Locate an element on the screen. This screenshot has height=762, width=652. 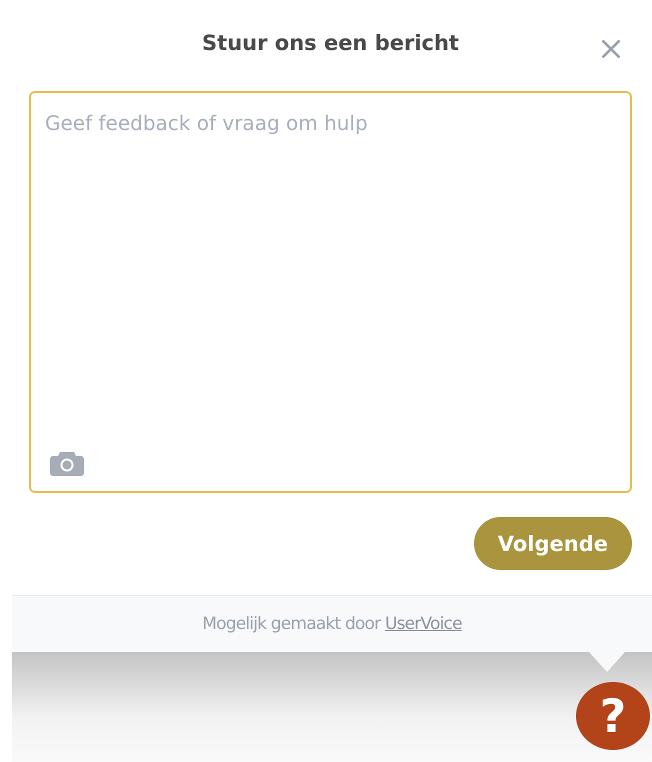
dialog-title: Stuur ons een bericht is located at coordinates (330, 42).